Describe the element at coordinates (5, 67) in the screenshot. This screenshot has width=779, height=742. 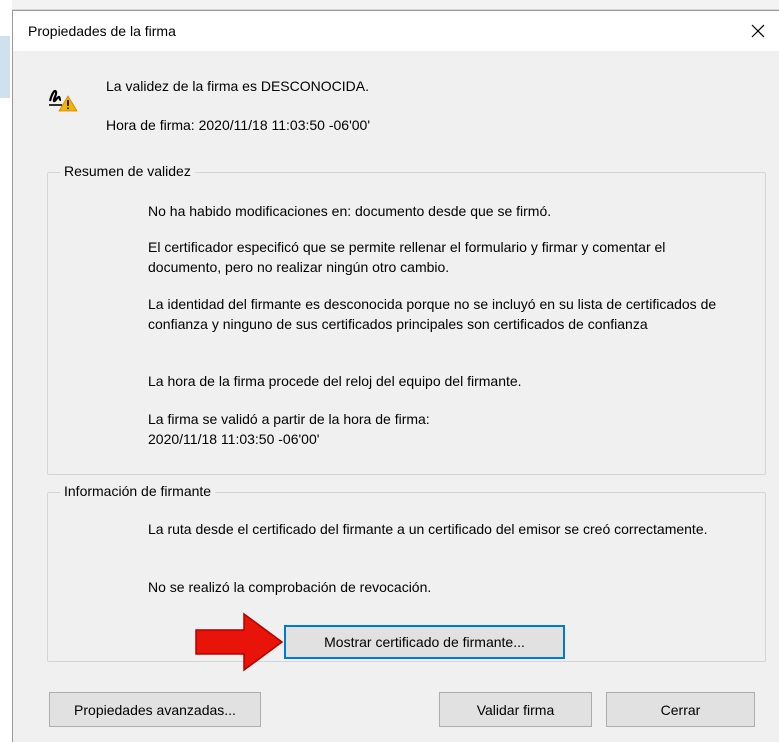
I see `background-selection` at that location.